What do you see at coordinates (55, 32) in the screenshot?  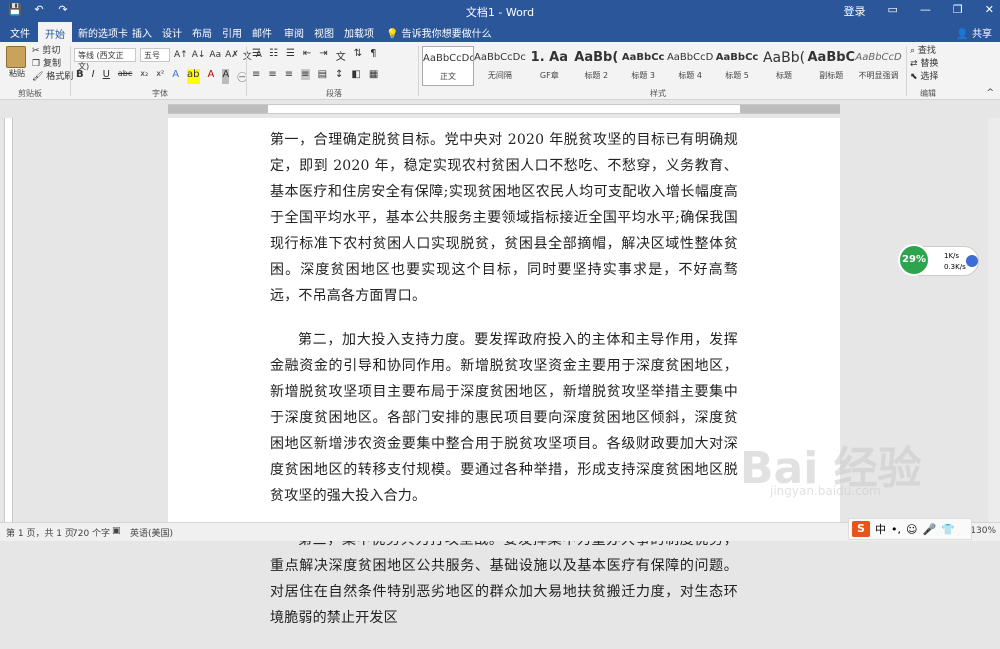 I see `tab-home: 开始` at bounding box center [55, 32].